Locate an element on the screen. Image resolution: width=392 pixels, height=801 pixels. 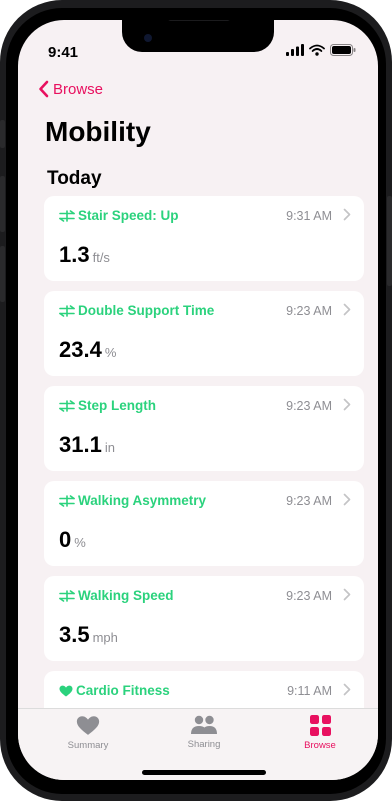
card-title: Double Support Time is located at coordinates (146, 310).